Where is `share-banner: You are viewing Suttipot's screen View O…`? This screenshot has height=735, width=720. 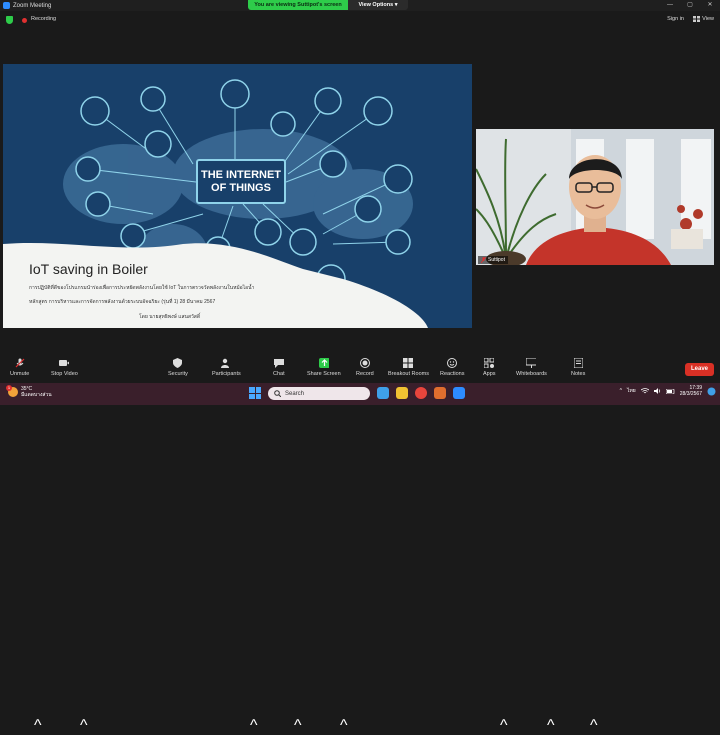 share-banner: You are viewing Suttipot's screen View O… is located at coordinates (328, 5).